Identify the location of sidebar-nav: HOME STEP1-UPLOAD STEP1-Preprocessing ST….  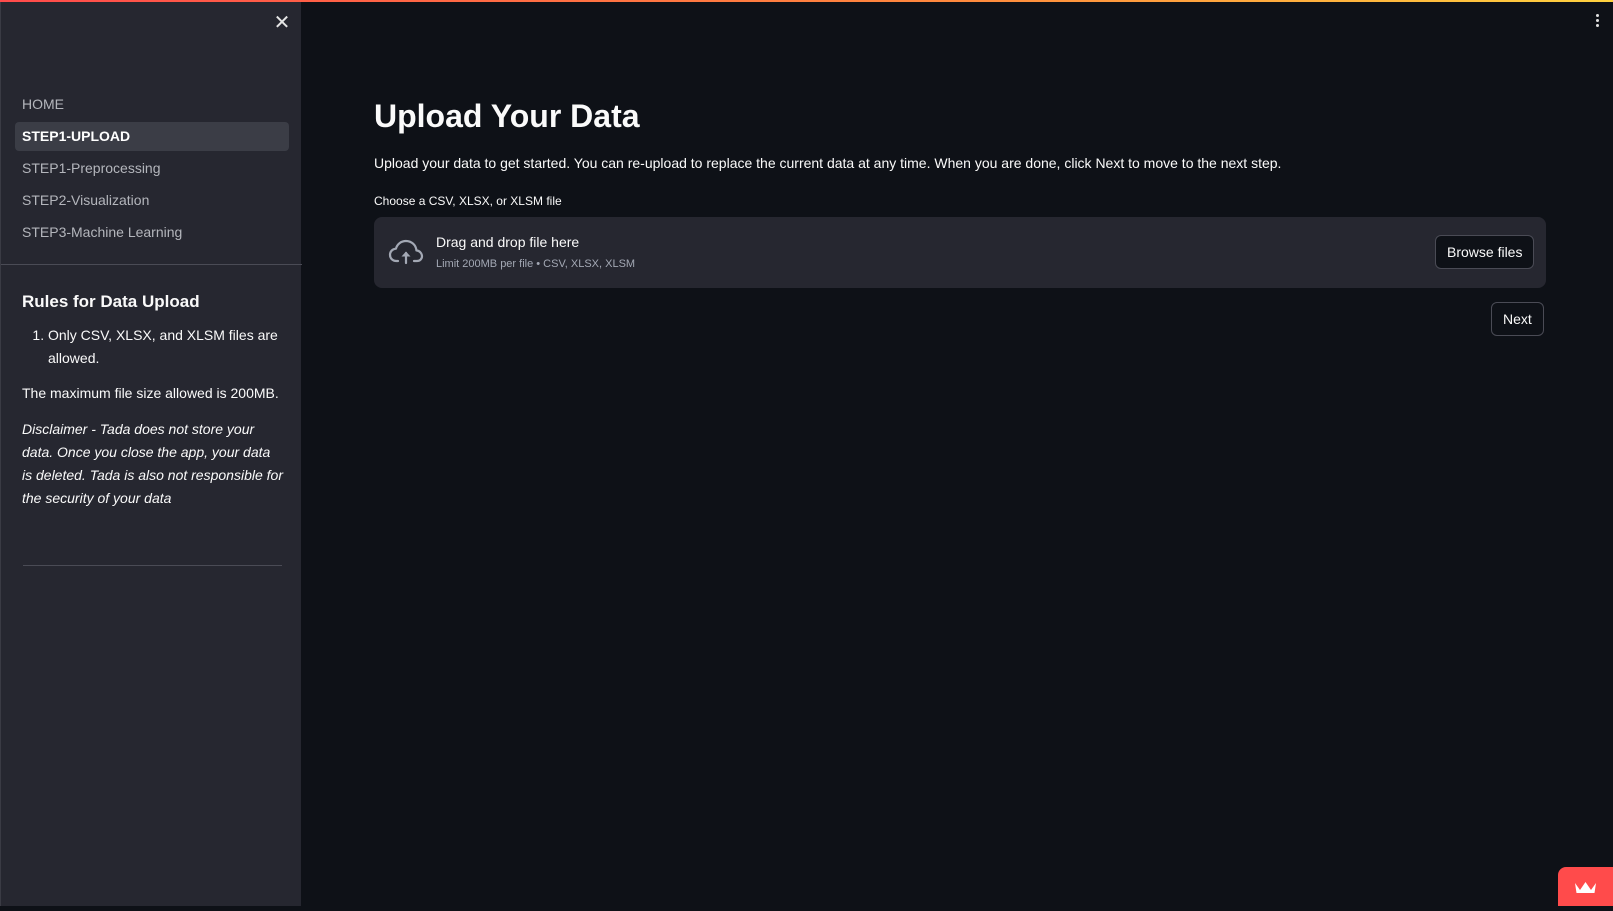
(152, 170).